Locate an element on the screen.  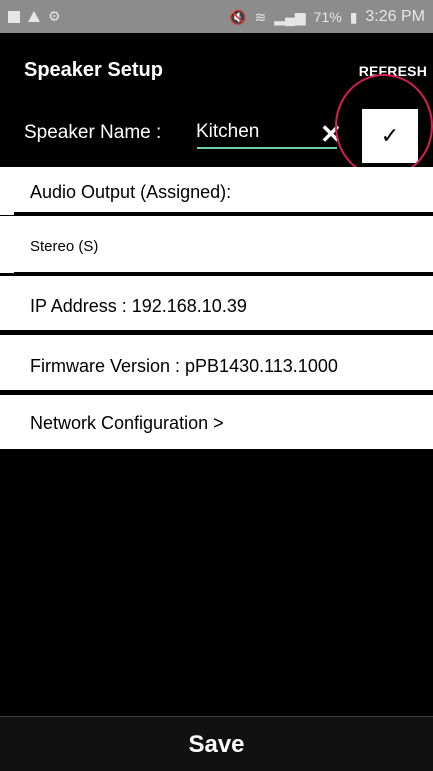
audio-output-value-row: Stereo (S) is located at coordinates (216, 244).